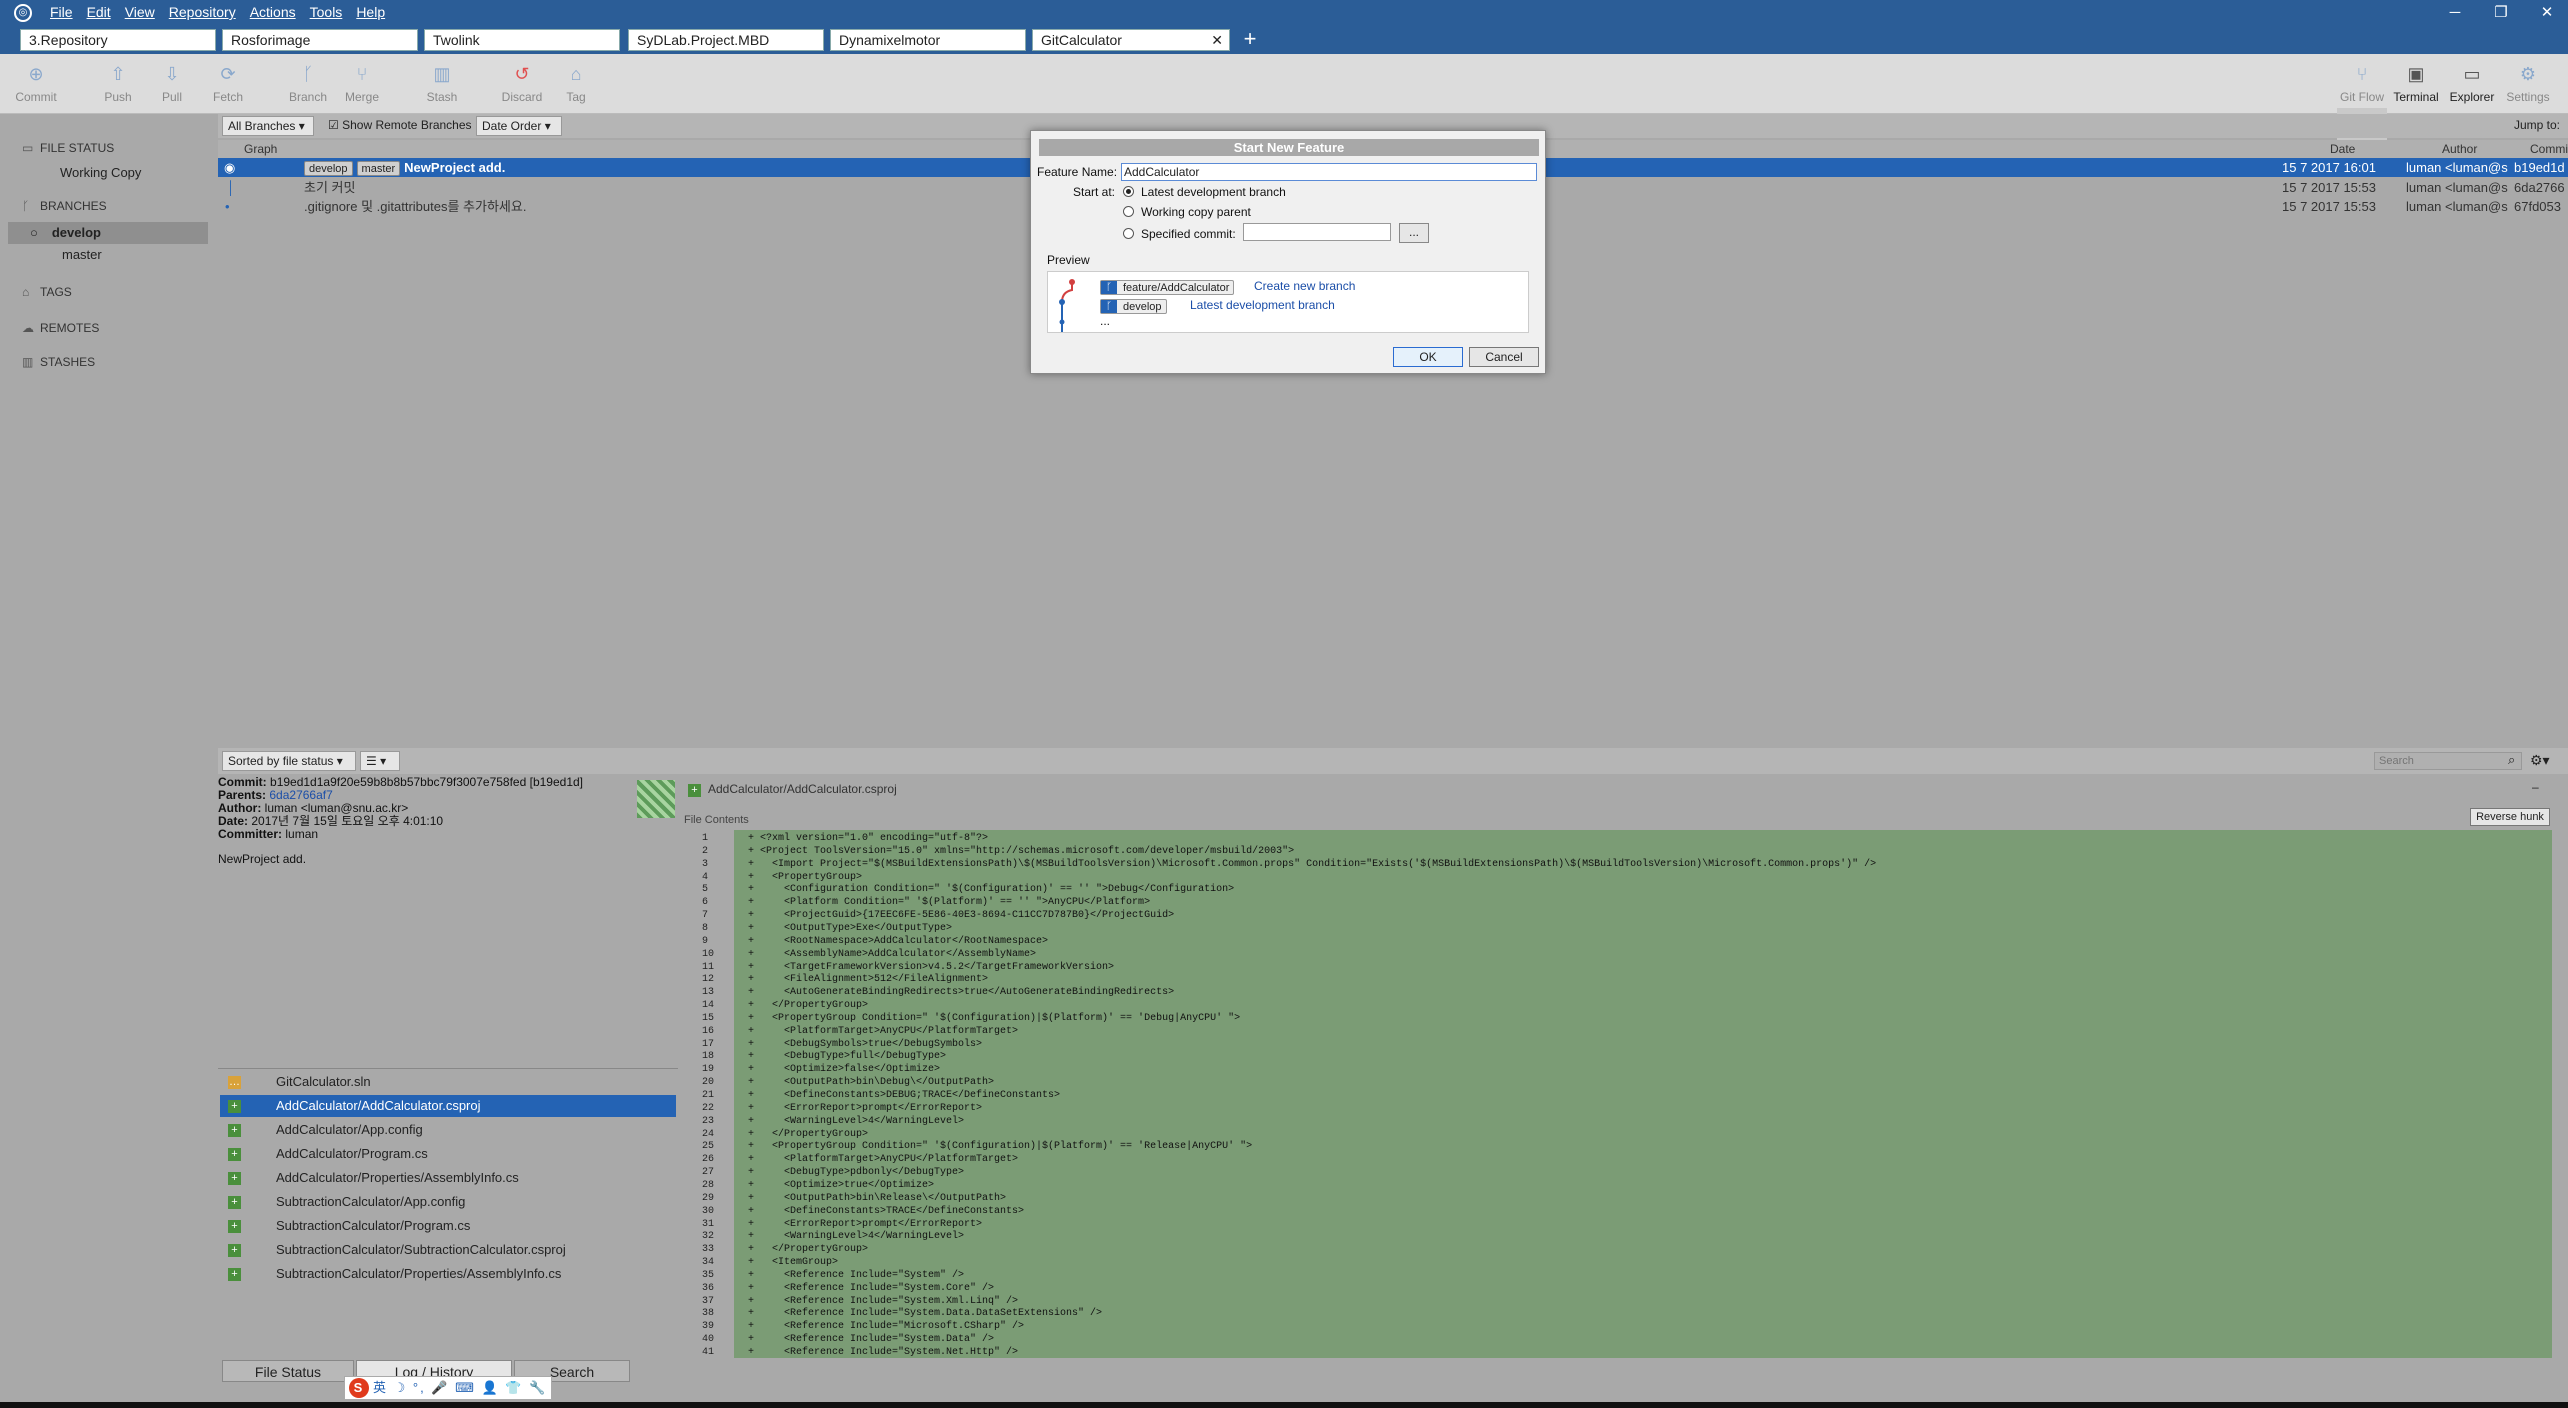 Image resolution: width=2568 pixels, height=1408 pixels. Describe the element at coordinates (99, 12) in the screenshot. I see `menu-edit: Edit` at that location.